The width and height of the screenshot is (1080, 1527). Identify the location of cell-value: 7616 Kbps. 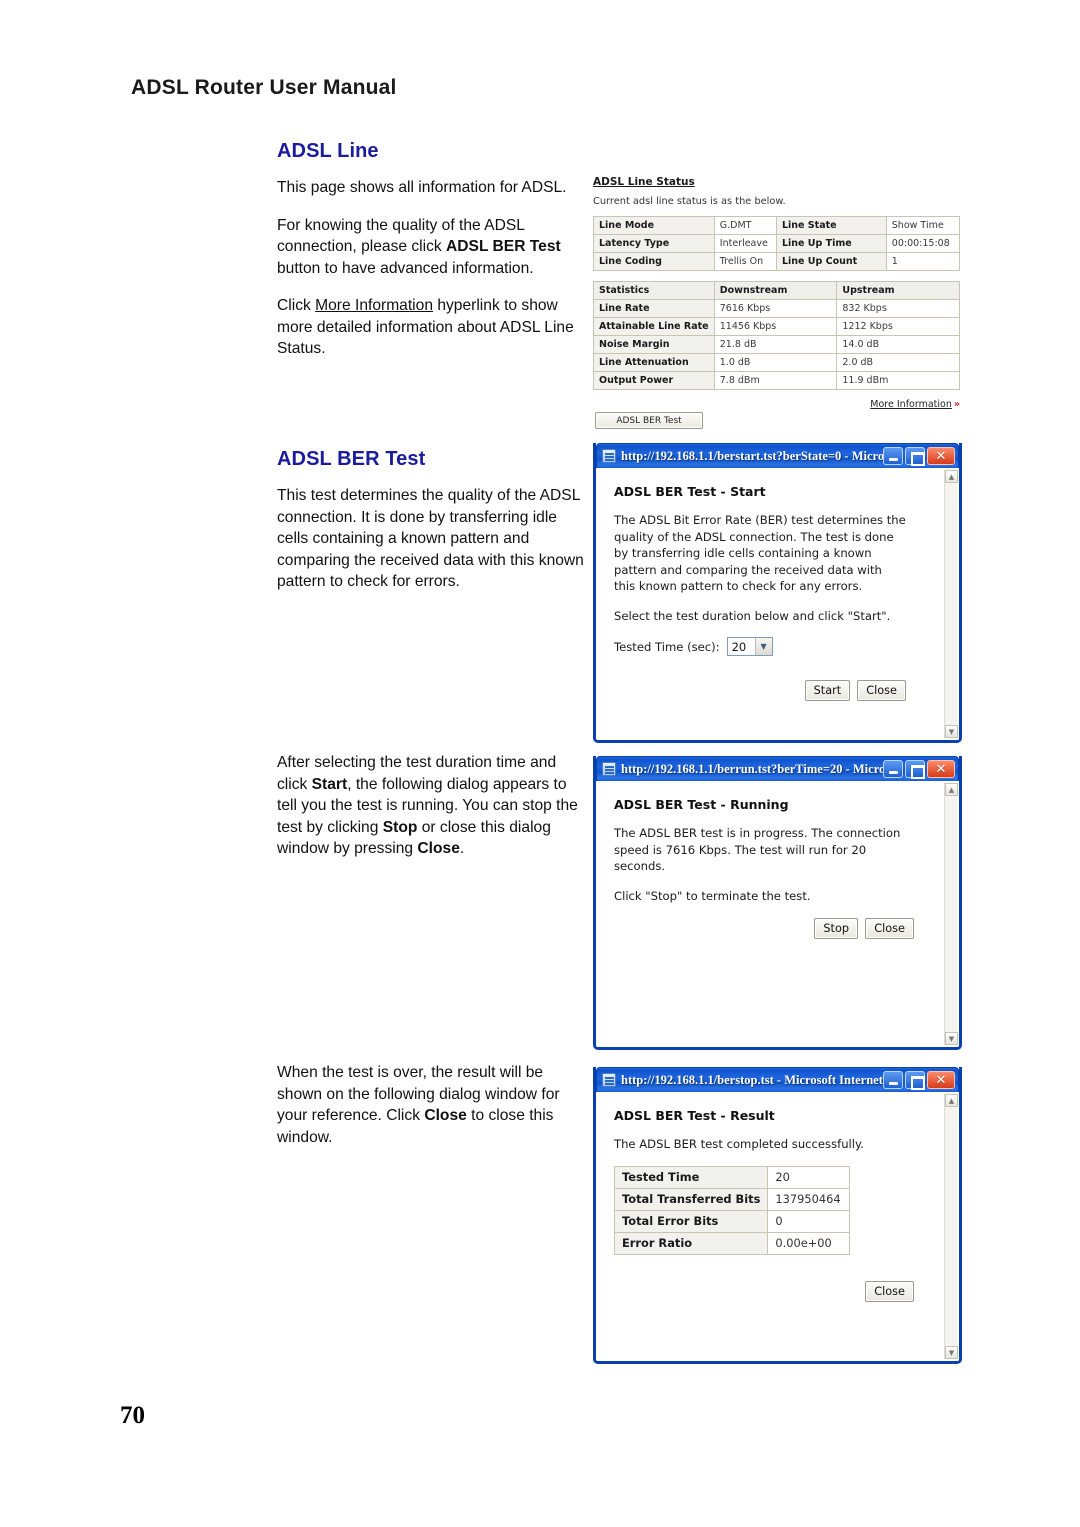
(775, 308).